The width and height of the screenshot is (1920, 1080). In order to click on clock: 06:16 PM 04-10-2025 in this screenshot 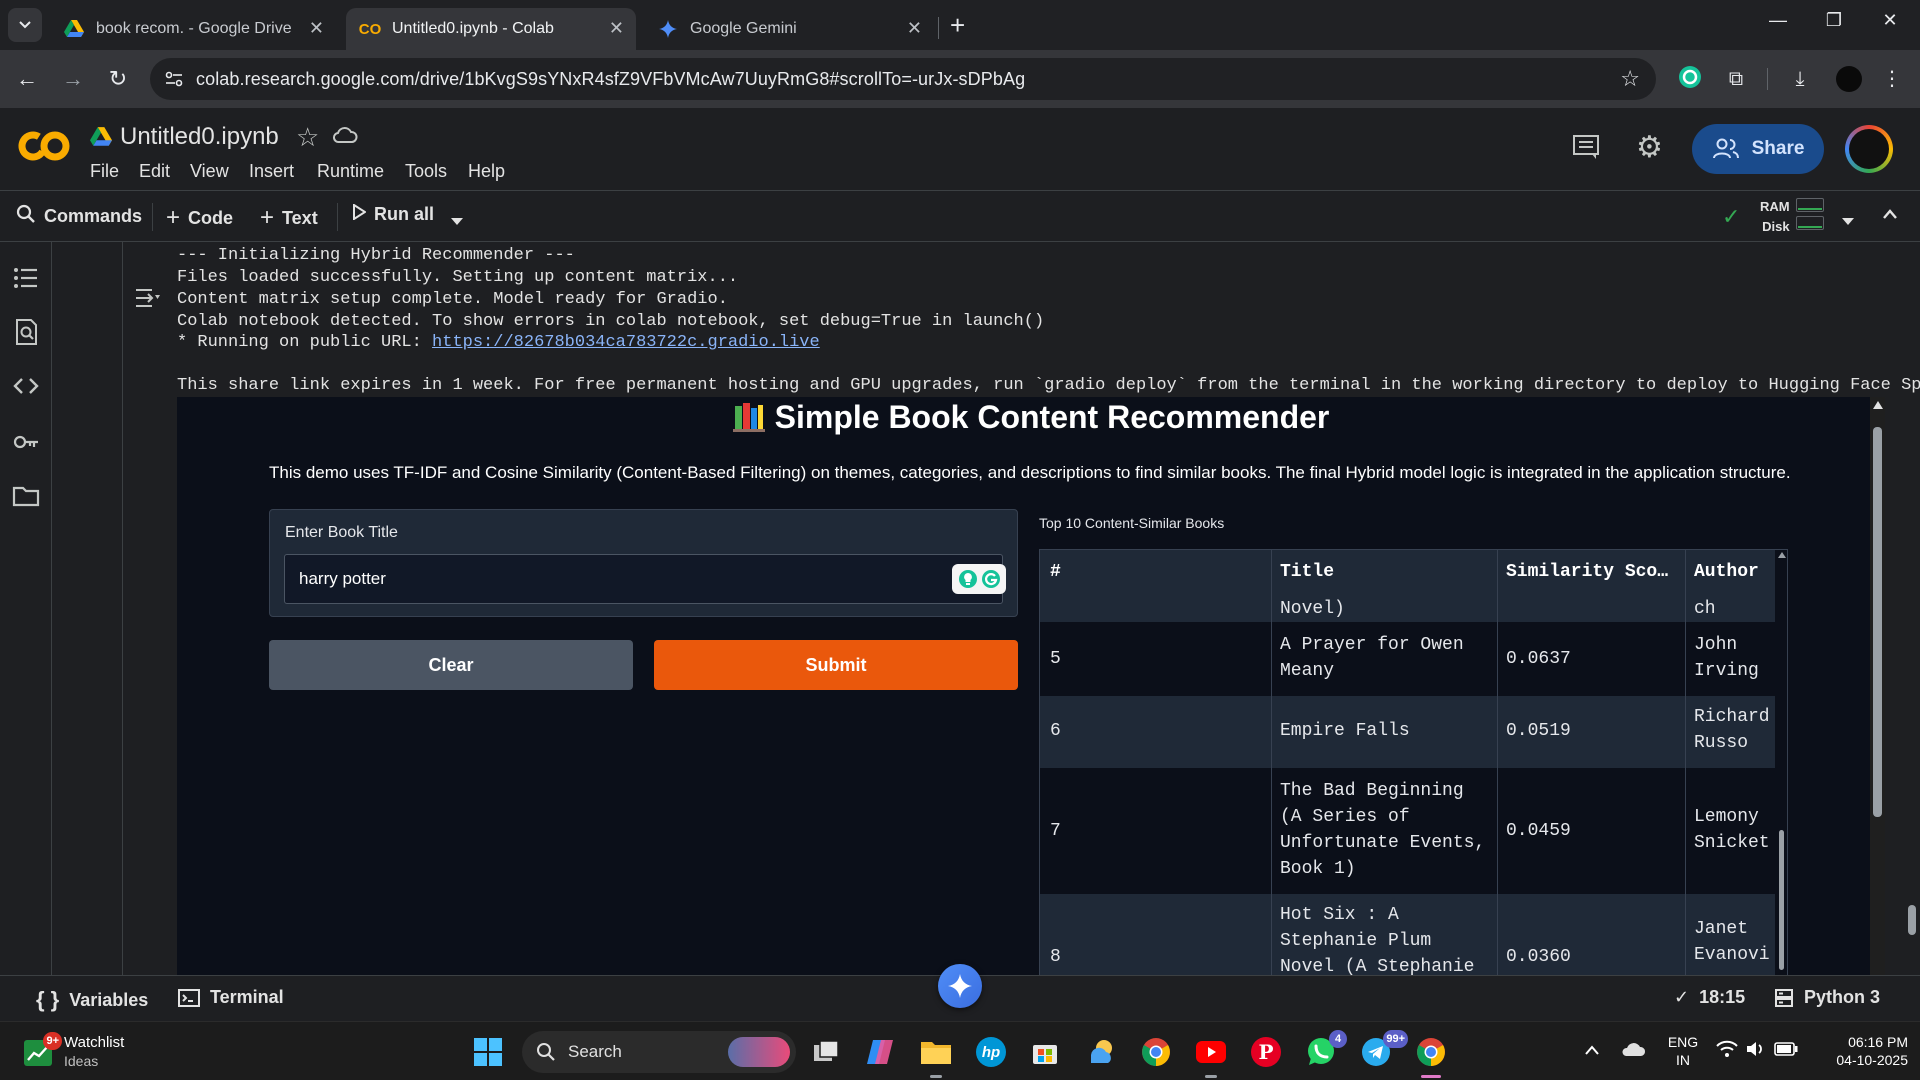, I will do `click(1858, 1051)`.